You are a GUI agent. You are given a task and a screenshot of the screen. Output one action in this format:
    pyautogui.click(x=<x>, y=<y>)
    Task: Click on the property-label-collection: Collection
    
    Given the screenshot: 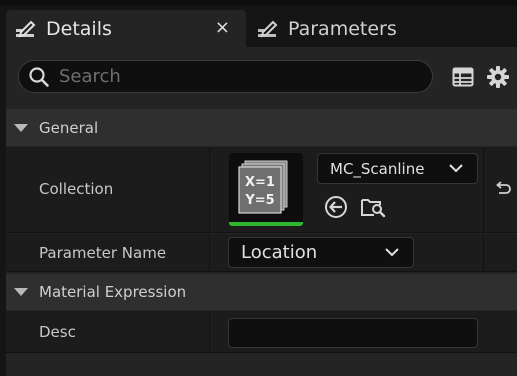 What is the action you would take?
    pyautogui.click(x=76, y=189)
    